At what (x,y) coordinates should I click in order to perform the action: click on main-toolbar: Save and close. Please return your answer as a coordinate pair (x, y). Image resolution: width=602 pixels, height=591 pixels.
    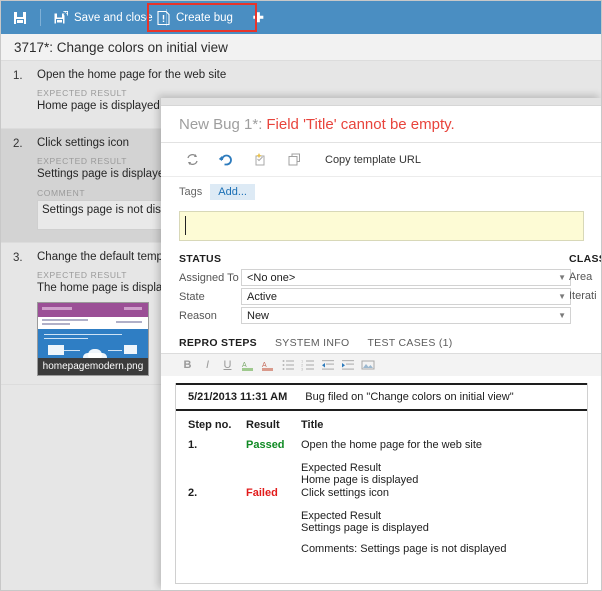
    Looking at the image, I should click on (301, 17).